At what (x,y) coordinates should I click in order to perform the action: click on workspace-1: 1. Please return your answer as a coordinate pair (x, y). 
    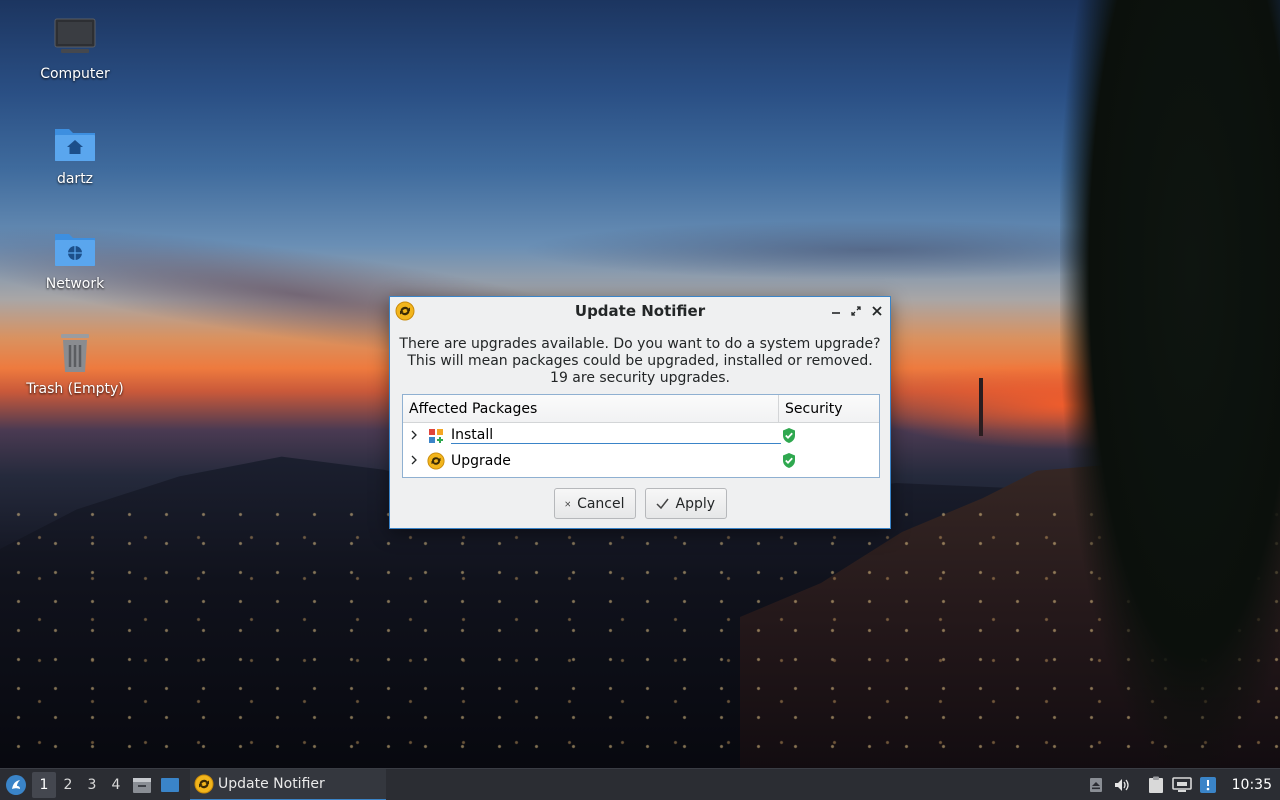
    Looking at the image, I should click on (44, 784).